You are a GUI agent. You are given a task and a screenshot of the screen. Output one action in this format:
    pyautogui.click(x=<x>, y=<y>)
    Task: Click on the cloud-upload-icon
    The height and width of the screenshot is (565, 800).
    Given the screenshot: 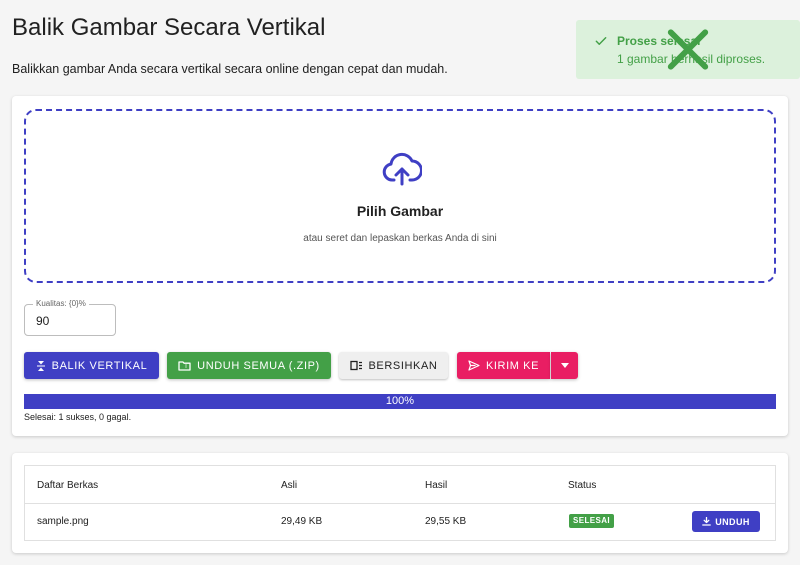 What is the action you would take?
    pyautogui.click(x=402, y=169)
    